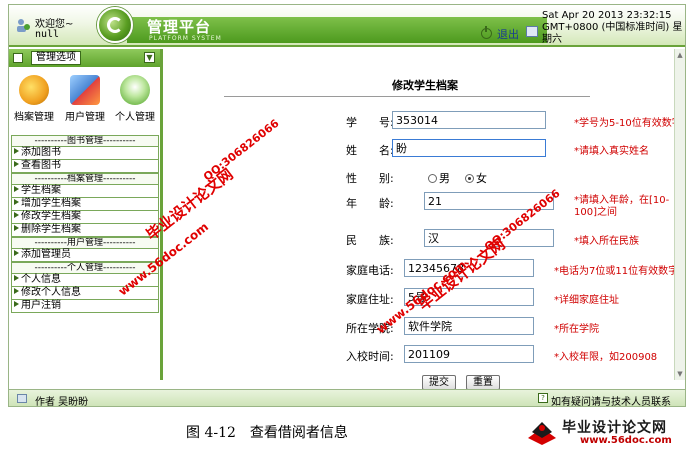  What do you see at coordinates (444, 178) in the screenshot?
I see `gender-male-label: 男` at bounding box center [444, 178].